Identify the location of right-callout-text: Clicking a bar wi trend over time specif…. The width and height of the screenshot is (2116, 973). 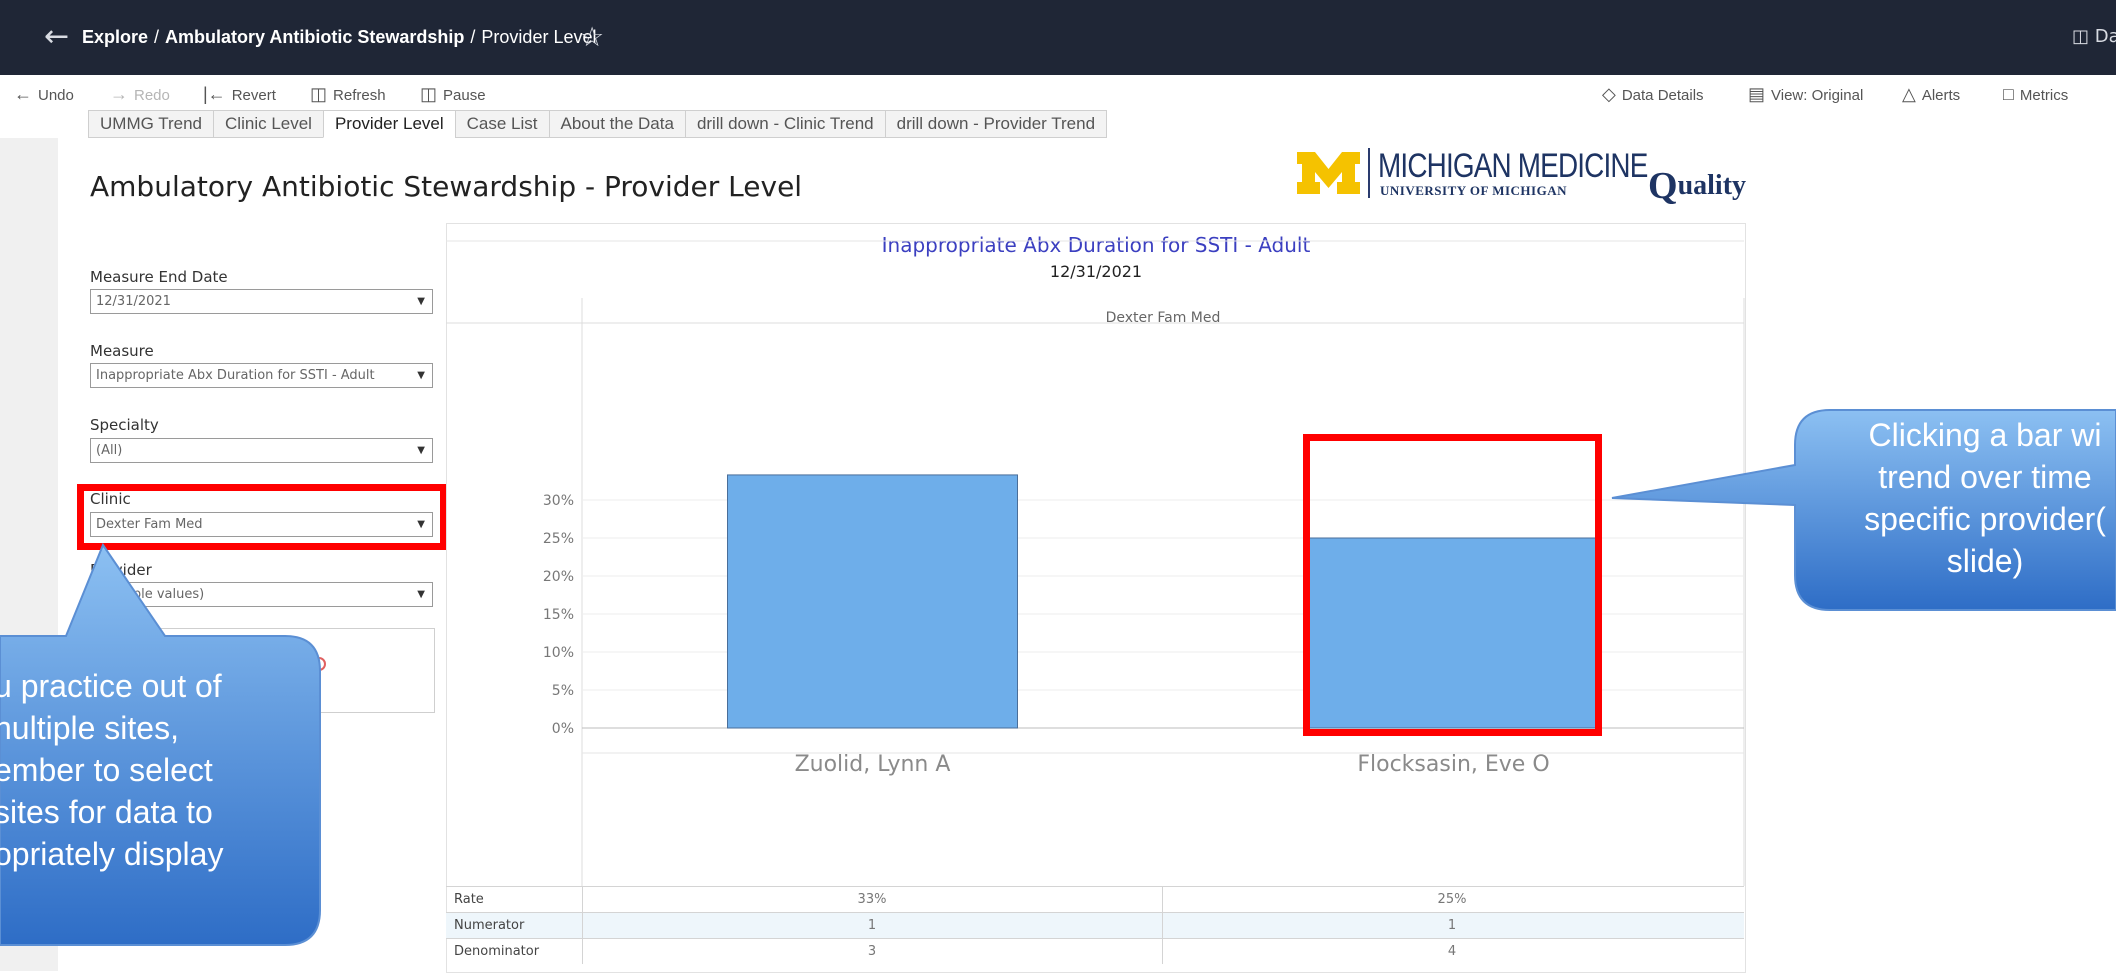
(1968, 498).